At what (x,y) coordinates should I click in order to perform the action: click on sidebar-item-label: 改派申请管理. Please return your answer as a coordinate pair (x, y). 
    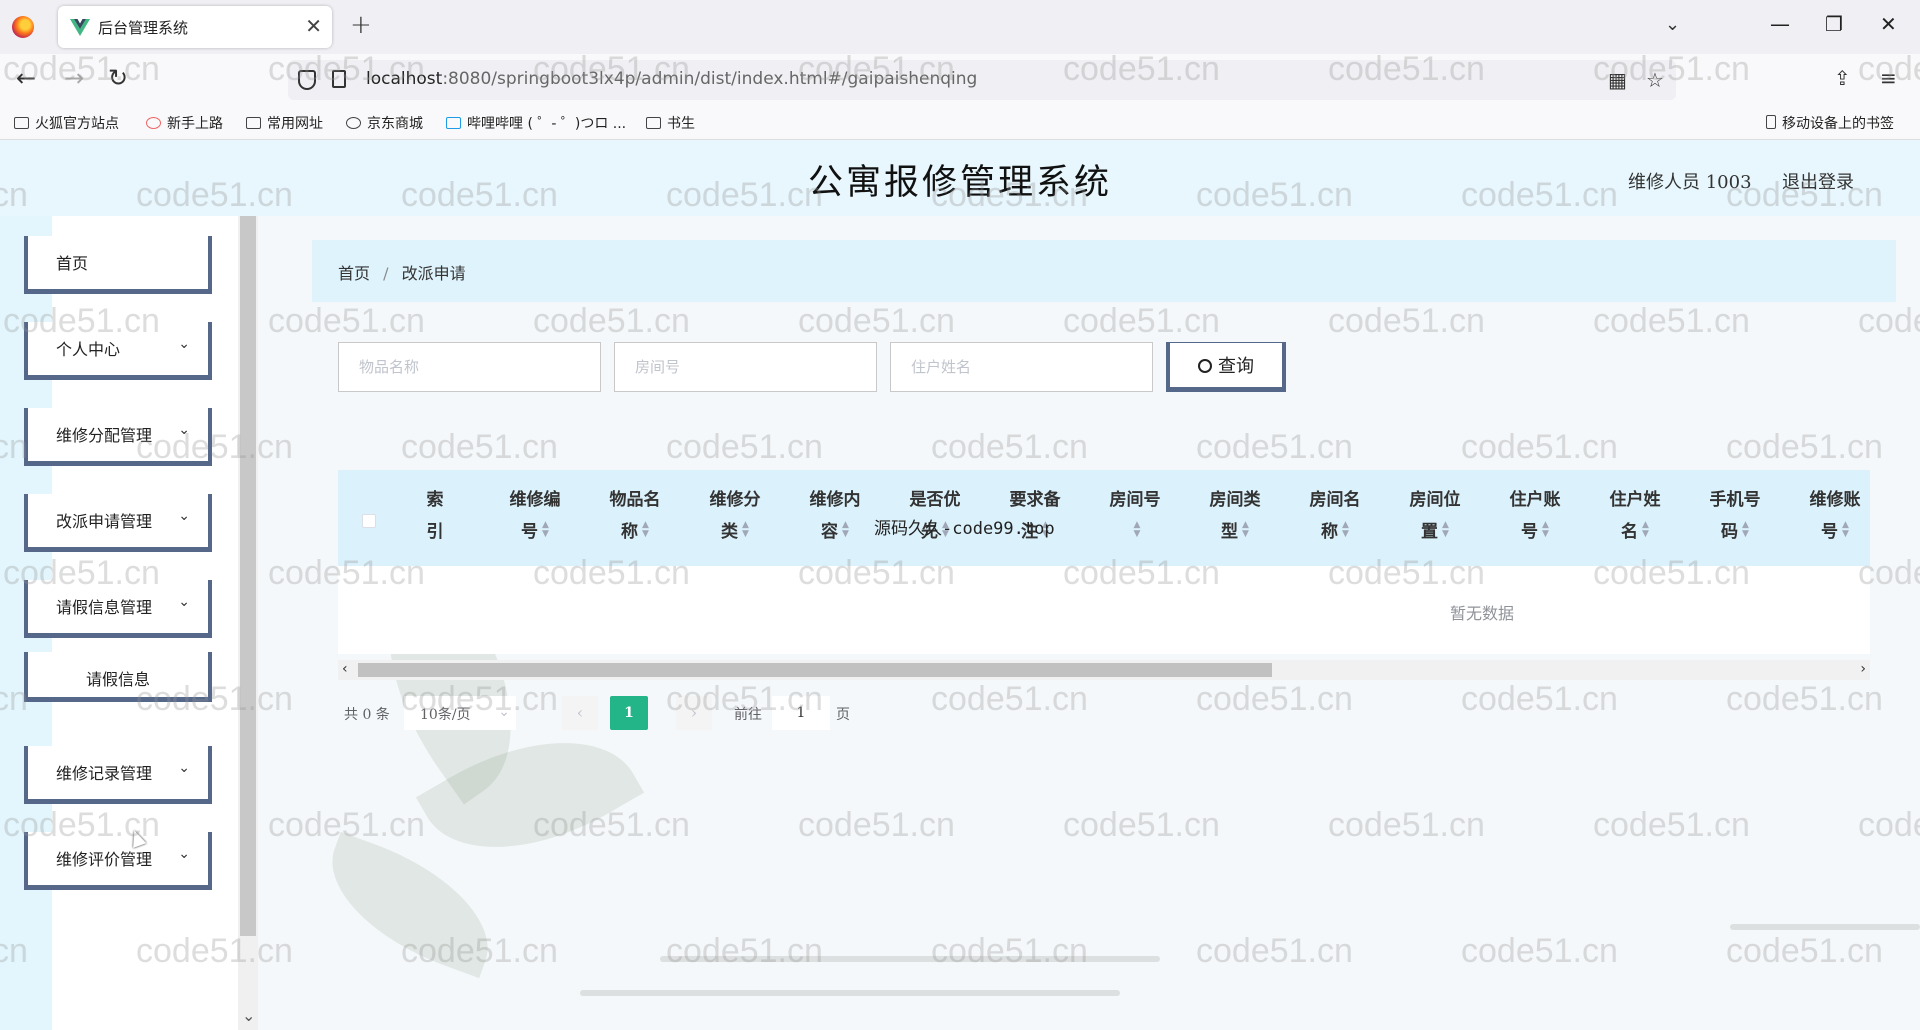
    Looking at the image, I should click on (104, 521).